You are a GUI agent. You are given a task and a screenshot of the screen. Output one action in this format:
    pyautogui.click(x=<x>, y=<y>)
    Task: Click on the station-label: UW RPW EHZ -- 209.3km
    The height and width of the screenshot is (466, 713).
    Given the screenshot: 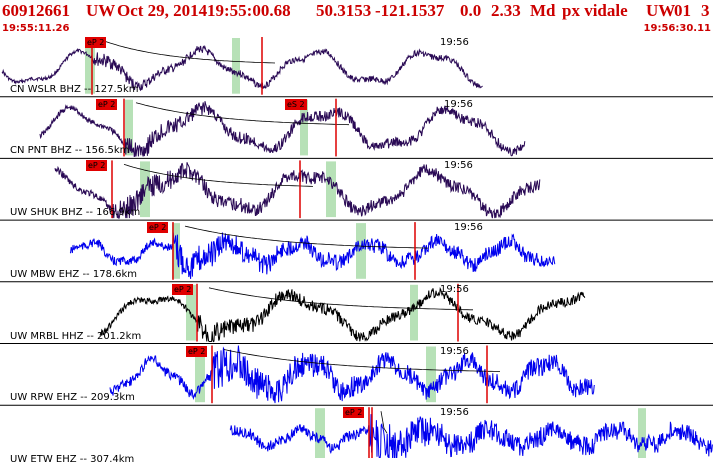 What is the action you would take?
    pyautogui.click(x=72, y=398)
    